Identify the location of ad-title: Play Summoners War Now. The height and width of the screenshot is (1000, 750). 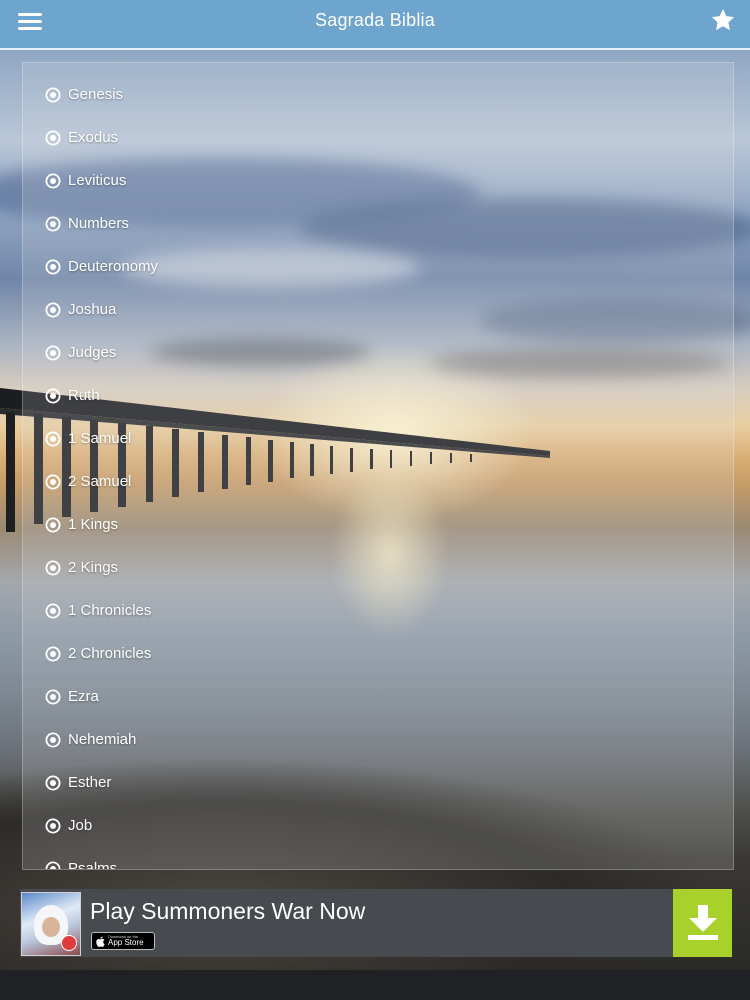
(227, 911).